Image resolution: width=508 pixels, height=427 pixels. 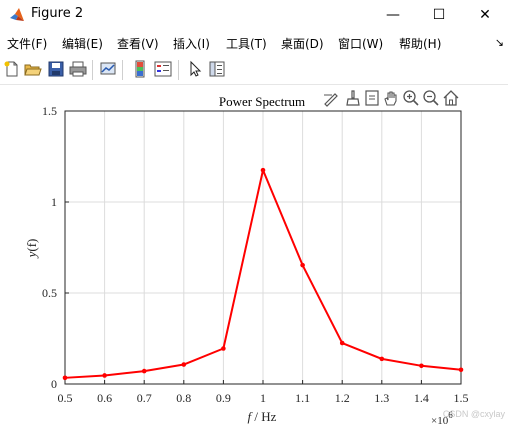 What do you see at coordinates (191, 43) in the screenshot?
I see `menu-insert: 插入(I)` at bounding box center [191, 43].